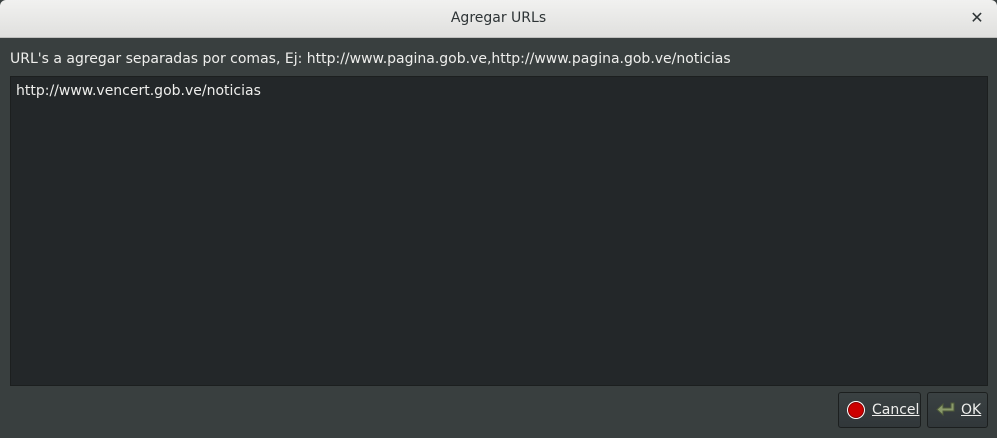  Describe the element at coordinates (971, 410) in the screenshot. I see `ok-button-label: OK` at that location.